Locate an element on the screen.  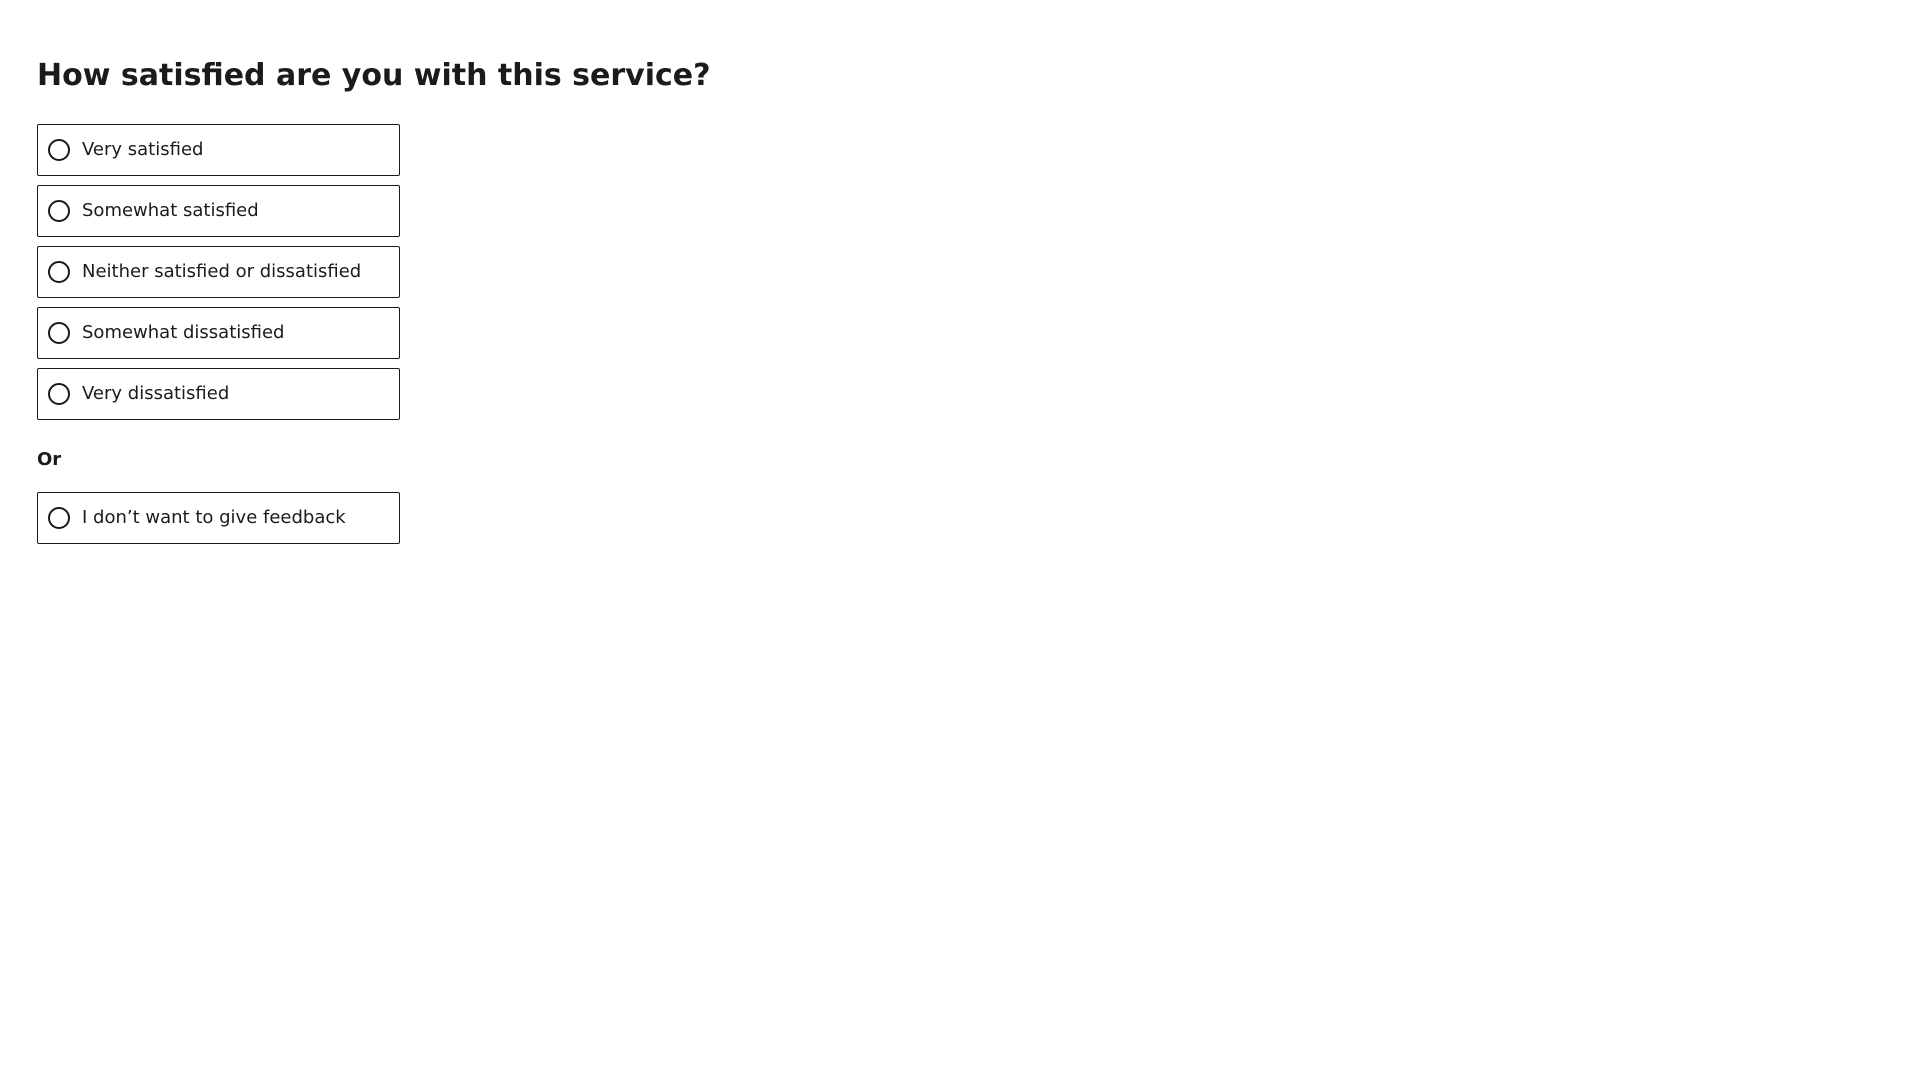
option-label: Somewhat dissatisfied is located at coordinates (183, 332).